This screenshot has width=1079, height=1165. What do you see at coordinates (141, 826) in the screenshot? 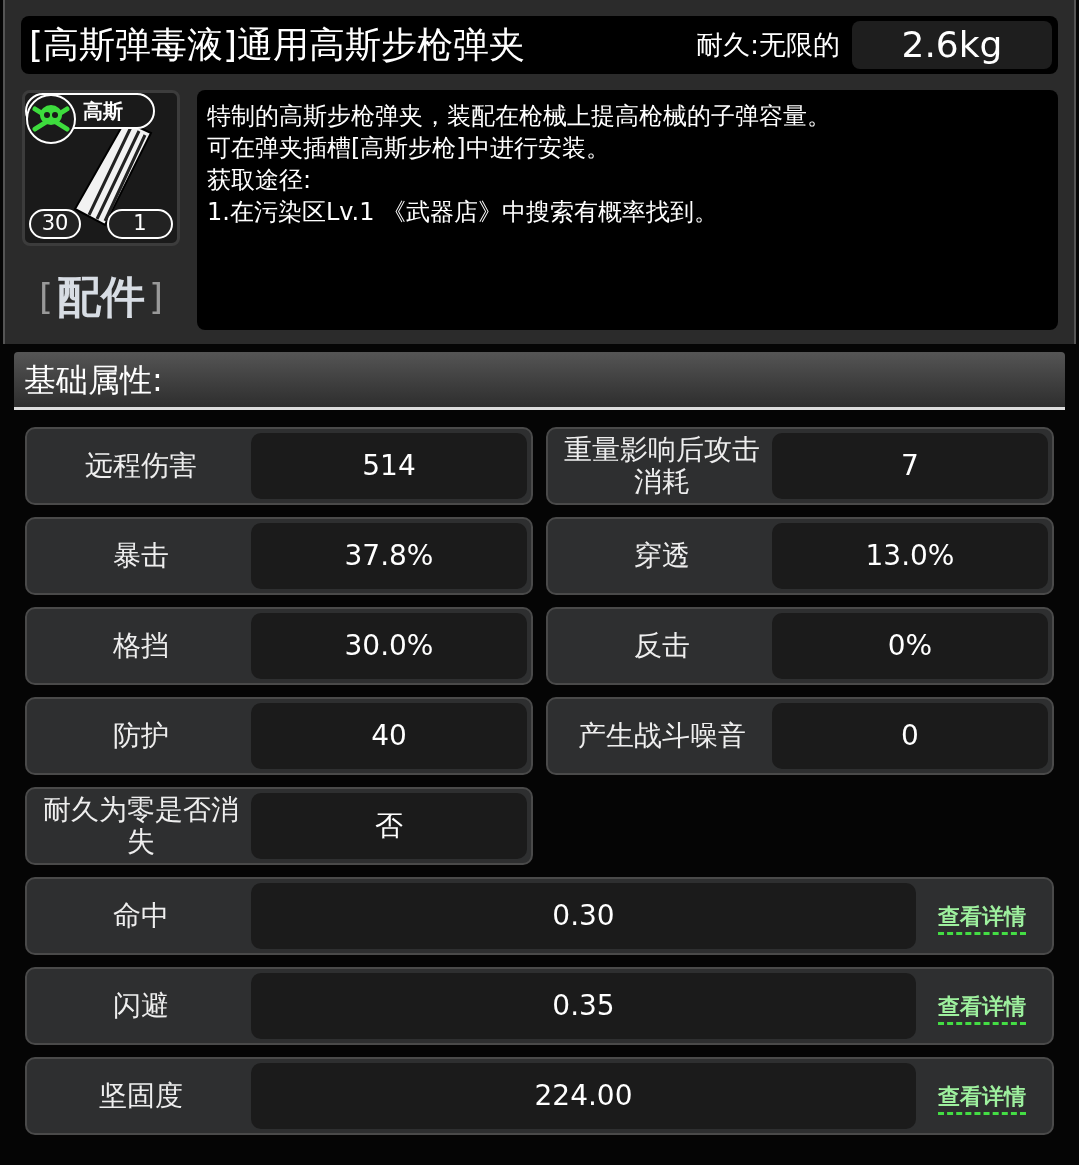
I see `stat-label: 耐久为零是否消失` at bounding box center [141, 826].